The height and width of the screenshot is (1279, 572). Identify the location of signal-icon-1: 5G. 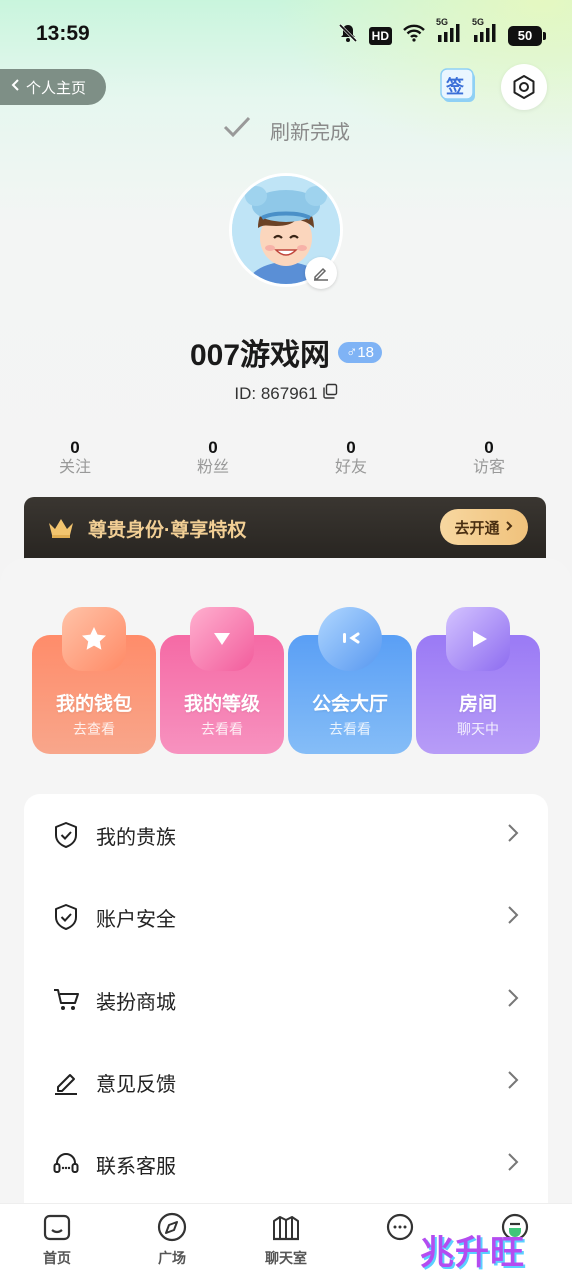
(449, 32).